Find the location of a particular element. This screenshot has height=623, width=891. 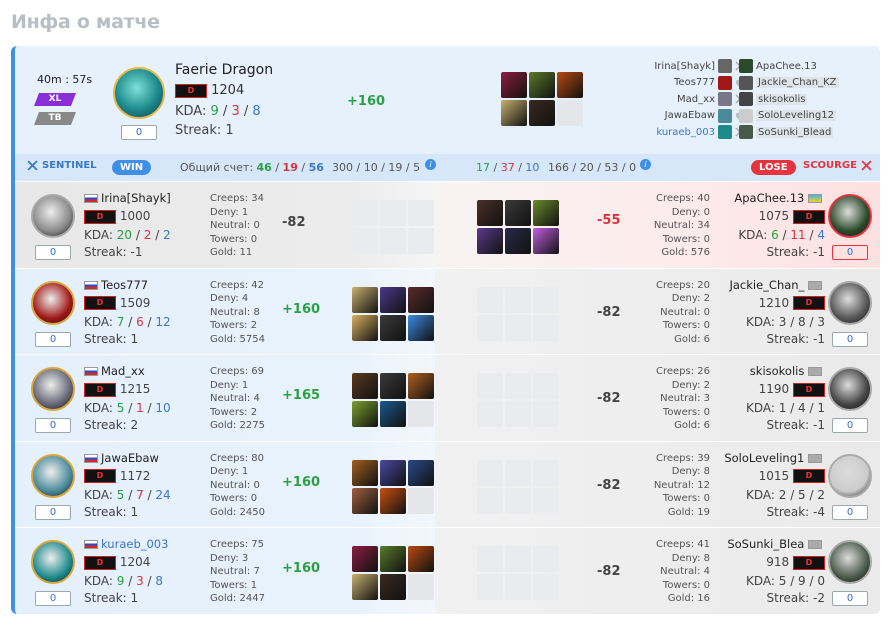

player-name: ApaChee.13 is located at coordinates (769, 198).